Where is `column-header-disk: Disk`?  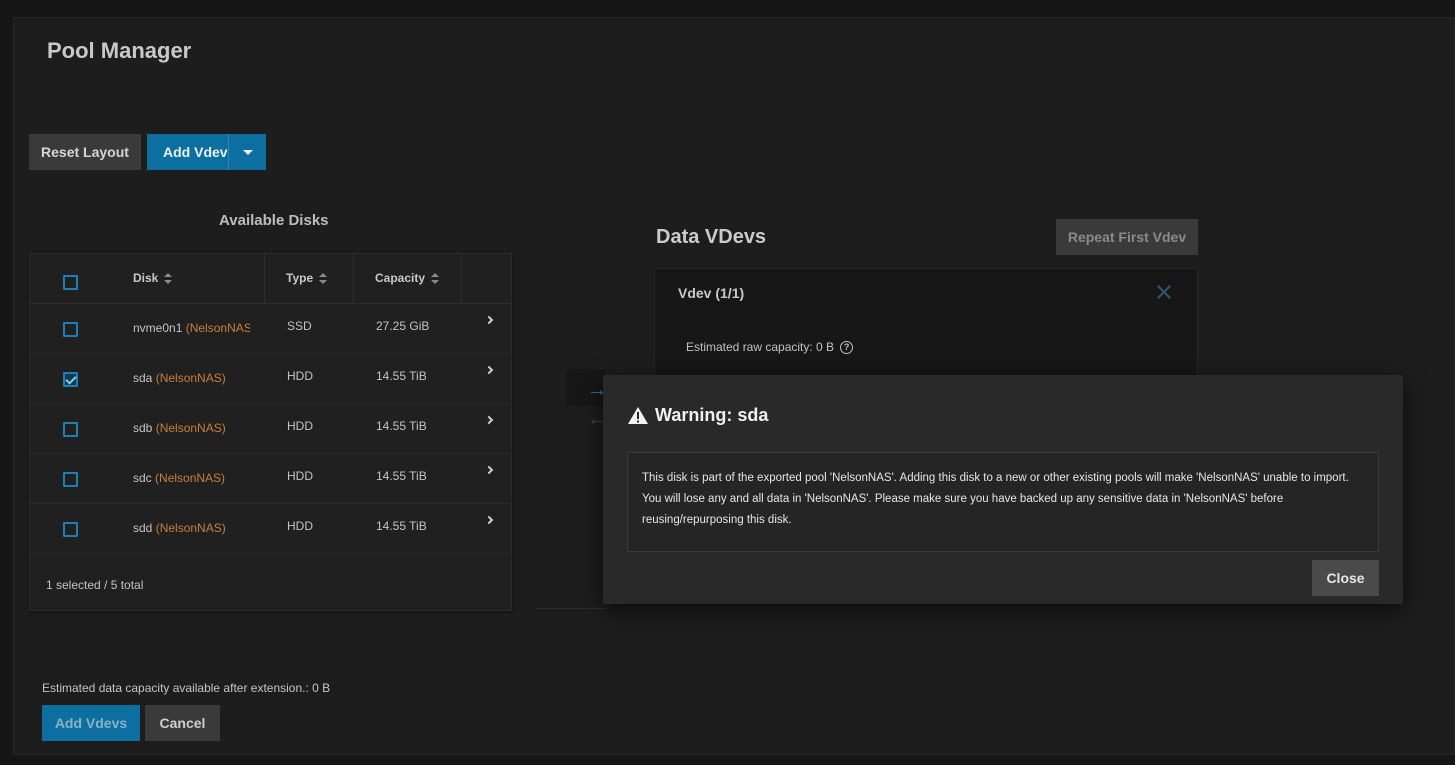 column-header-disk: Disk is located at coordinates (153, 278).